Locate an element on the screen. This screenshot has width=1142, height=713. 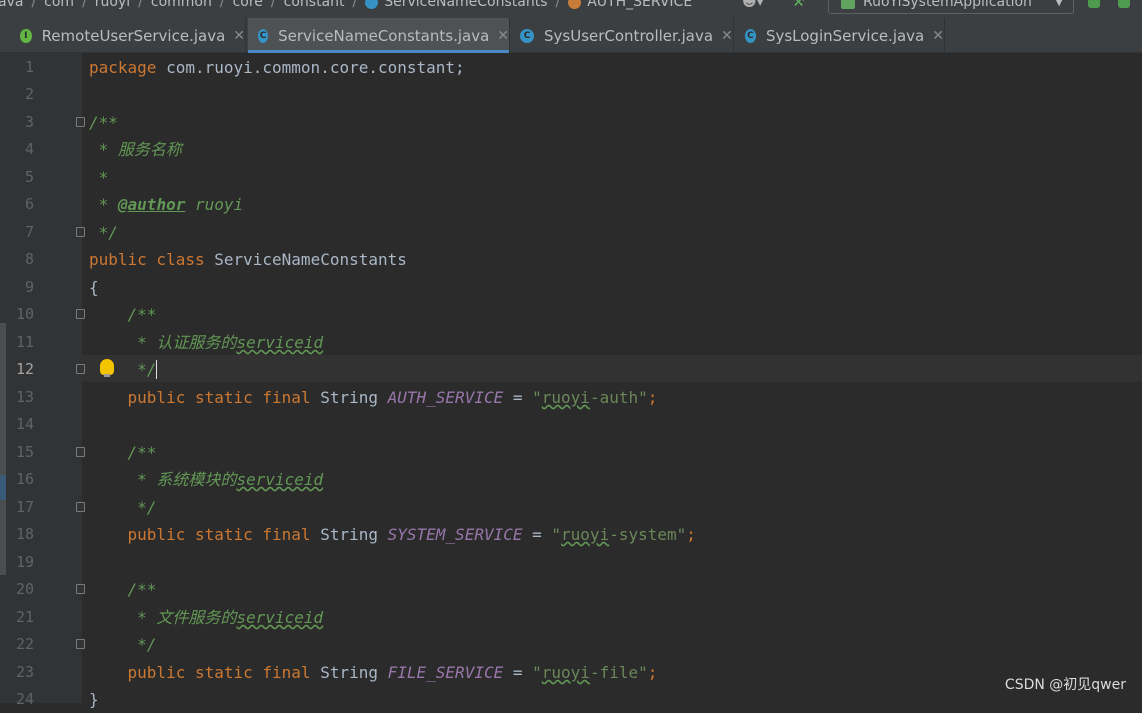
tab-remote-user-service: I RemoteUserService.java ✕ is located at coordinates (128, 35).